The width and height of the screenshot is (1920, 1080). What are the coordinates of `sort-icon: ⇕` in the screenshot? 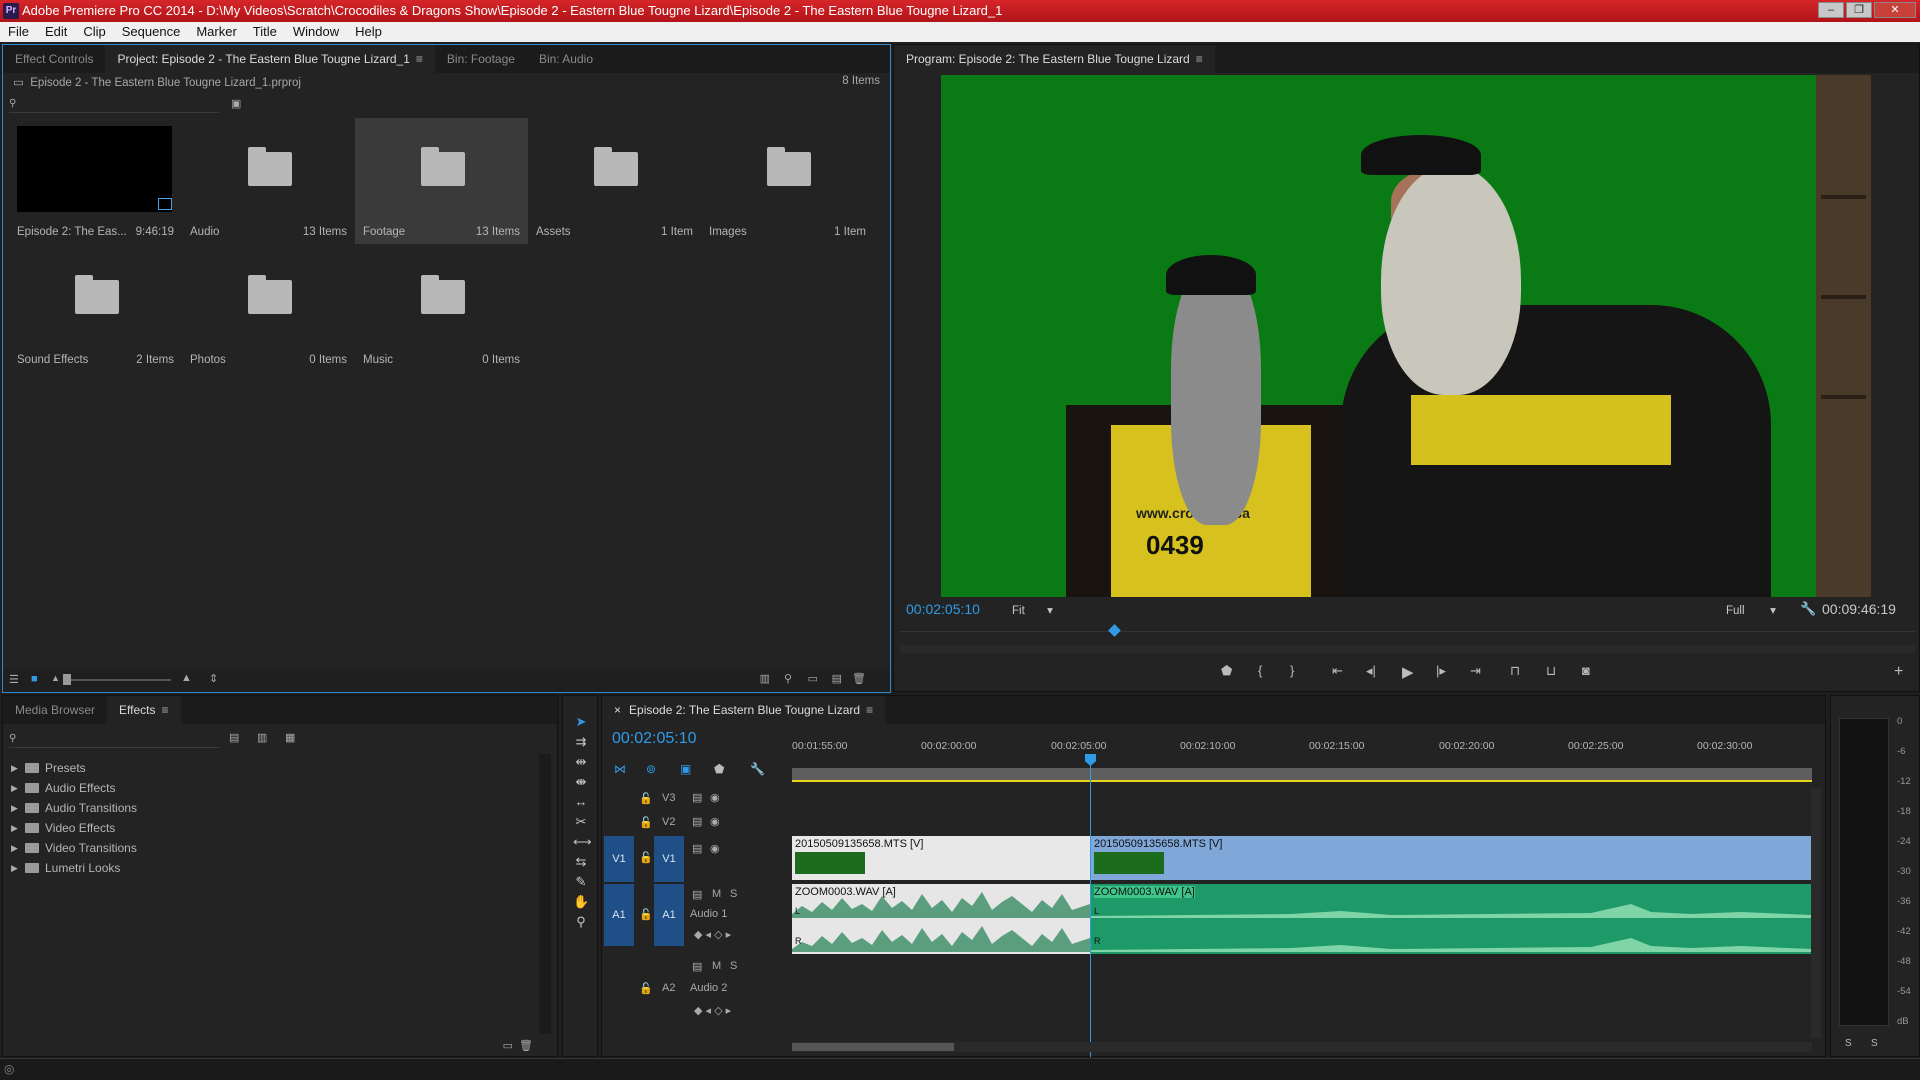 It's located at (213, 678).